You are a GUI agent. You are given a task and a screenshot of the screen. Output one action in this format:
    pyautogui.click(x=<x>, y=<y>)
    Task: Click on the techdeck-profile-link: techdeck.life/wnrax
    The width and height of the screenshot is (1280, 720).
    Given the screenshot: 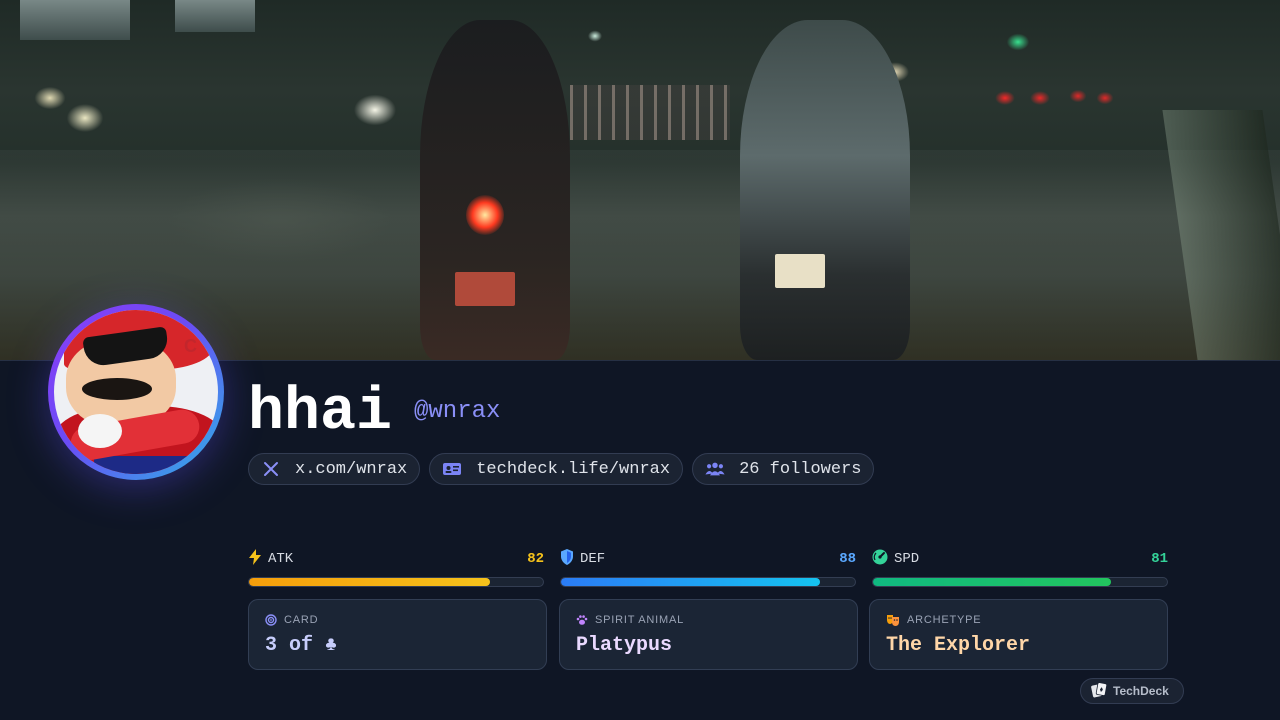 What is the action you would take?
    pyautogui.click(x=556, y=469)
    